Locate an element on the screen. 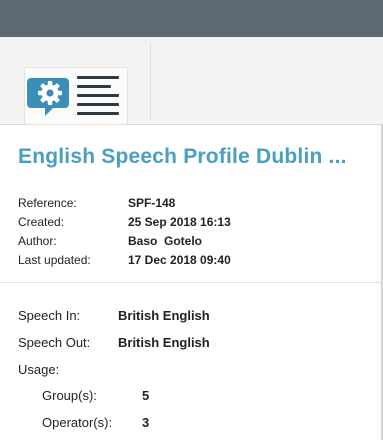  usage-label: Usage: is located at coordinates (39, 369).